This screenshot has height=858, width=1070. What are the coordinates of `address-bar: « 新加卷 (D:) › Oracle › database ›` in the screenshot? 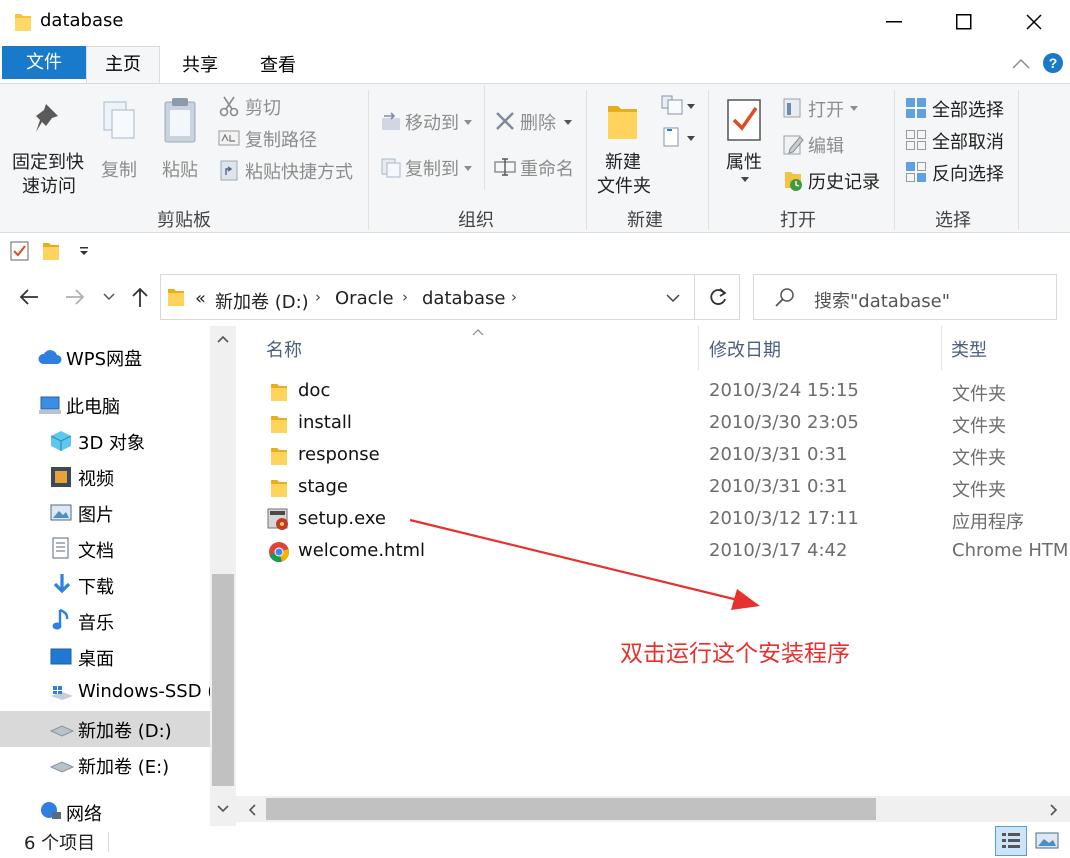 It's located at (450, 297).